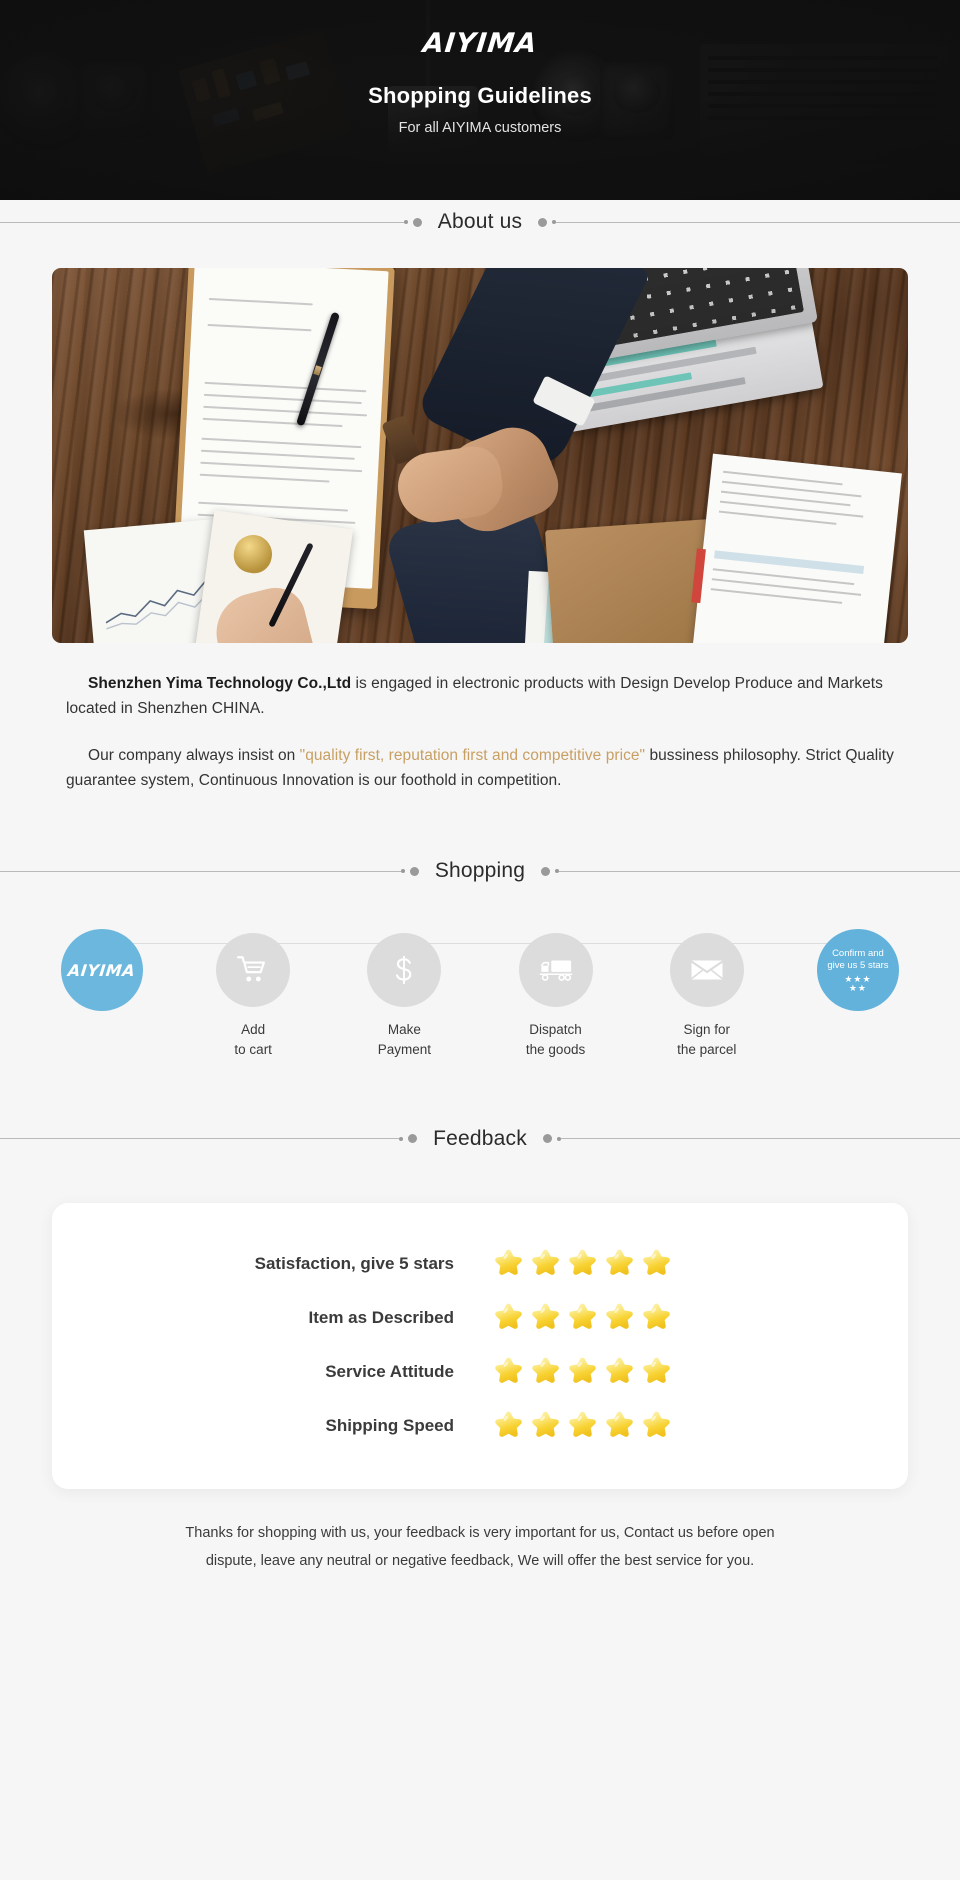 This screenshot has height=1880, width=960. Describe the element at coordinates (706, 1030) in the screenshot. I see `step-label-line1: Sign for` at that location.